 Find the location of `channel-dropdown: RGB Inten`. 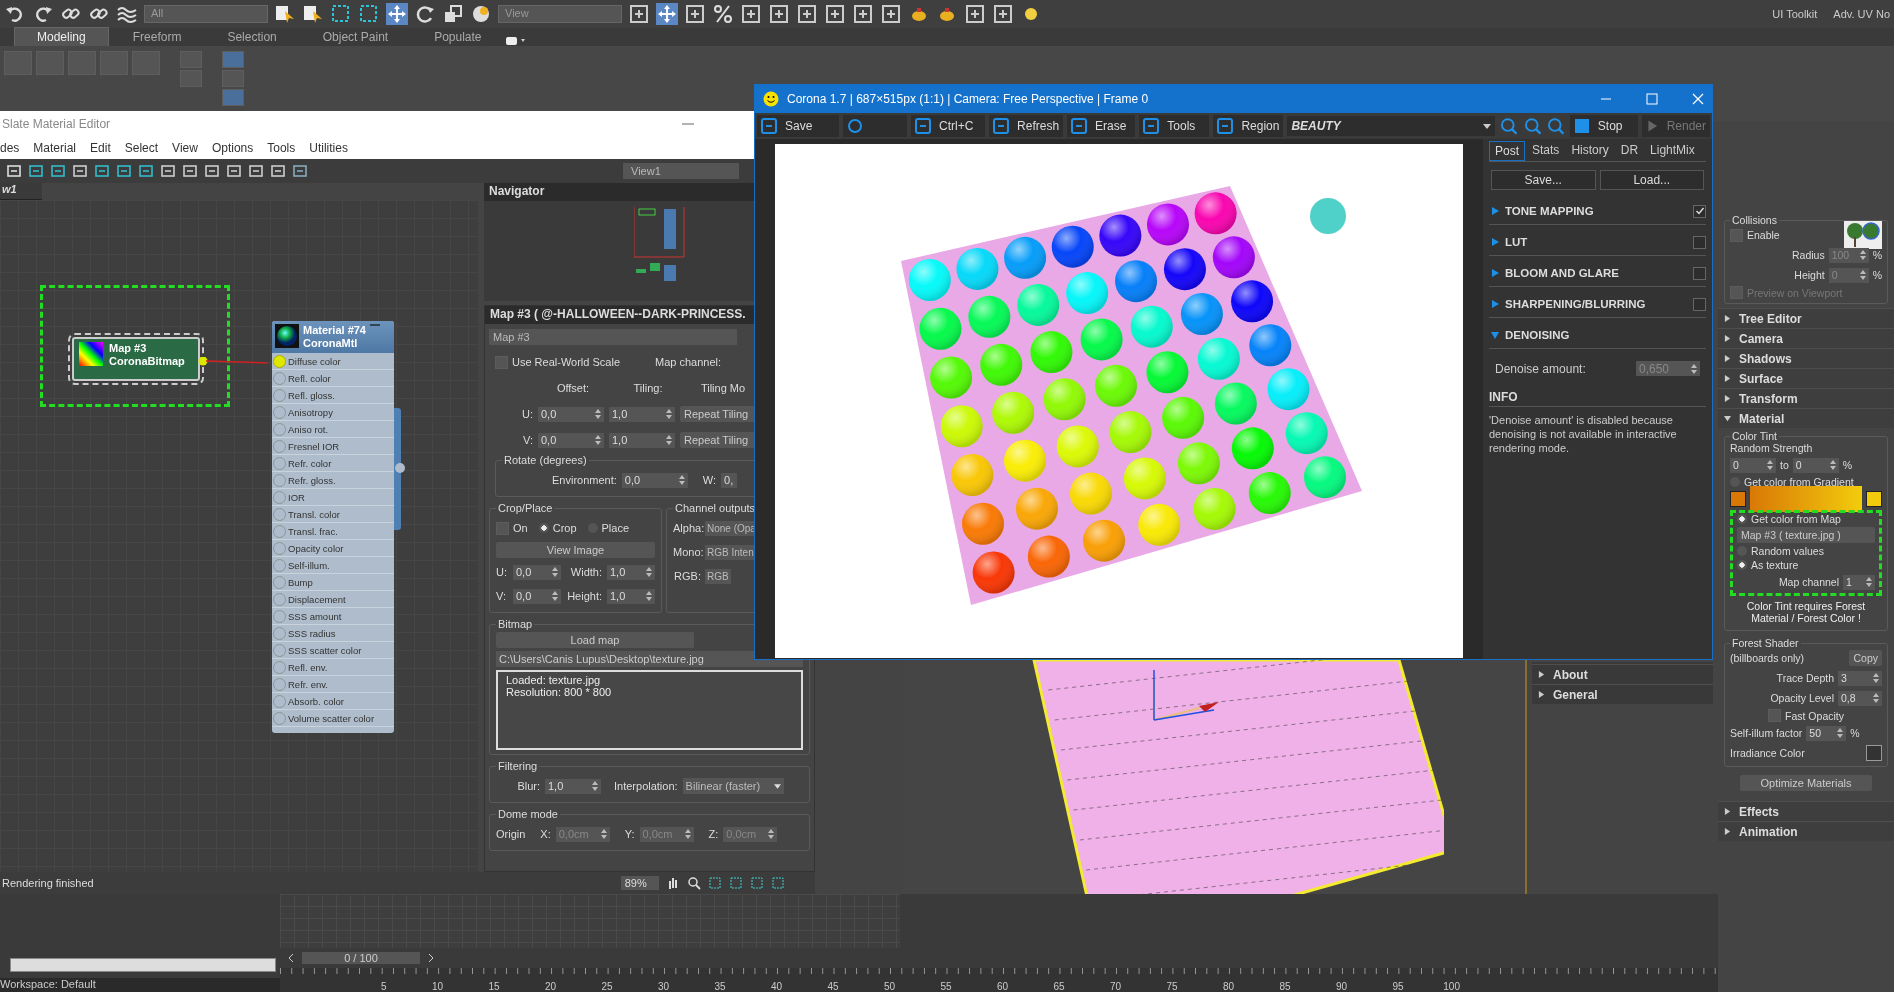

channel-dropdown: RGB Inten is located at coordinates (730, 552).